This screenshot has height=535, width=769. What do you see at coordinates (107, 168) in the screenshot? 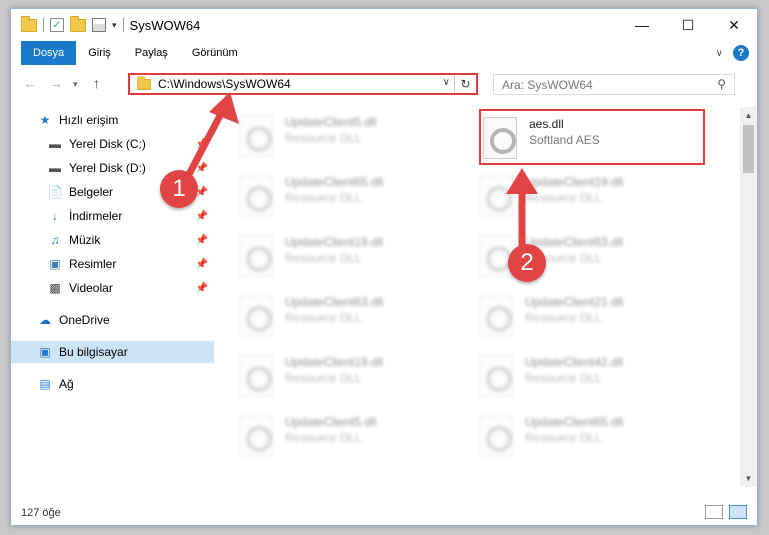
I see `sidebar-item-label: Yerel Disk (D:)` at bounding box center [107, 168].